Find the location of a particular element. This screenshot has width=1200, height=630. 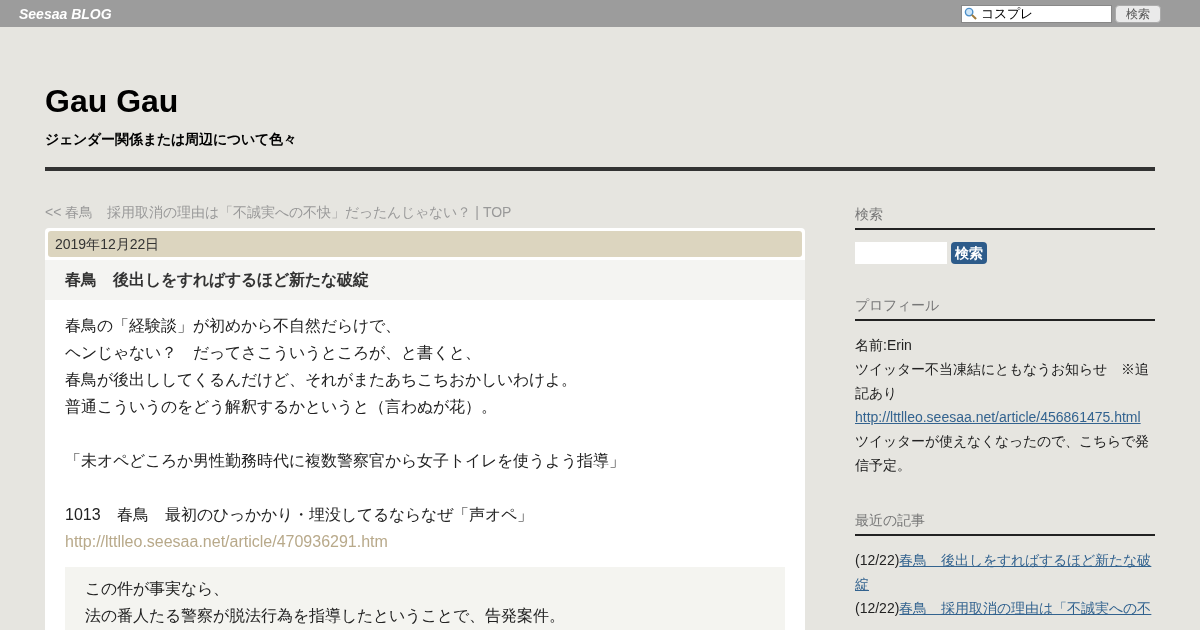

search-icon is located at coordinates (970, 13).